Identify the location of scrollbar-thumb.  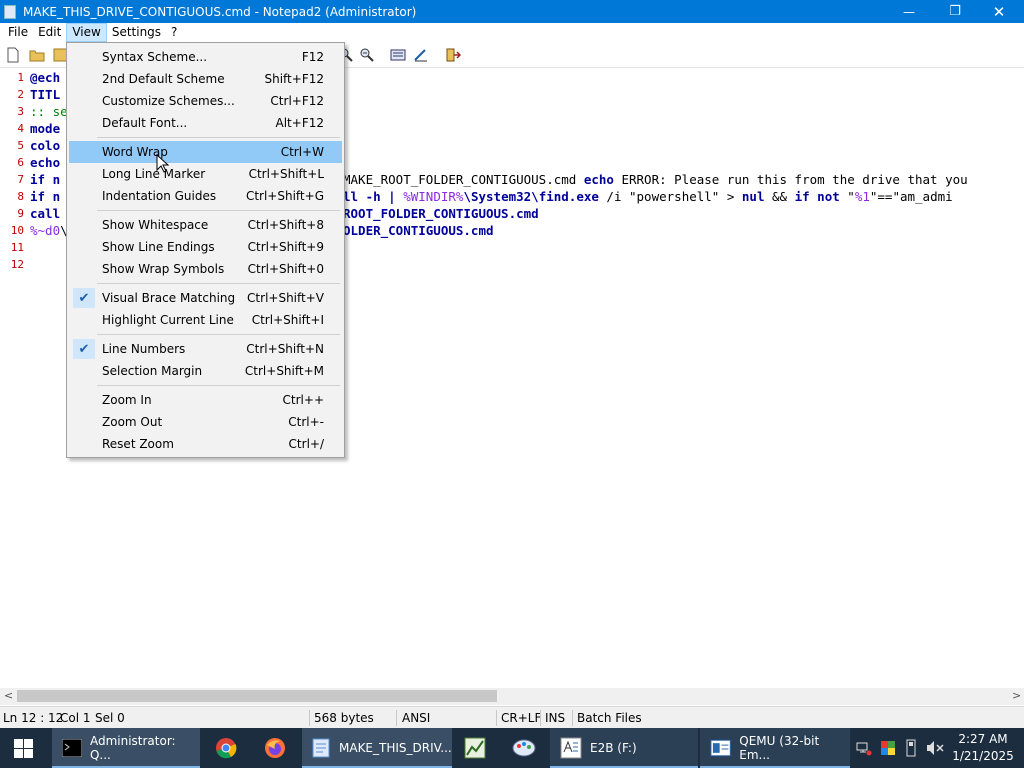
(257, 696).